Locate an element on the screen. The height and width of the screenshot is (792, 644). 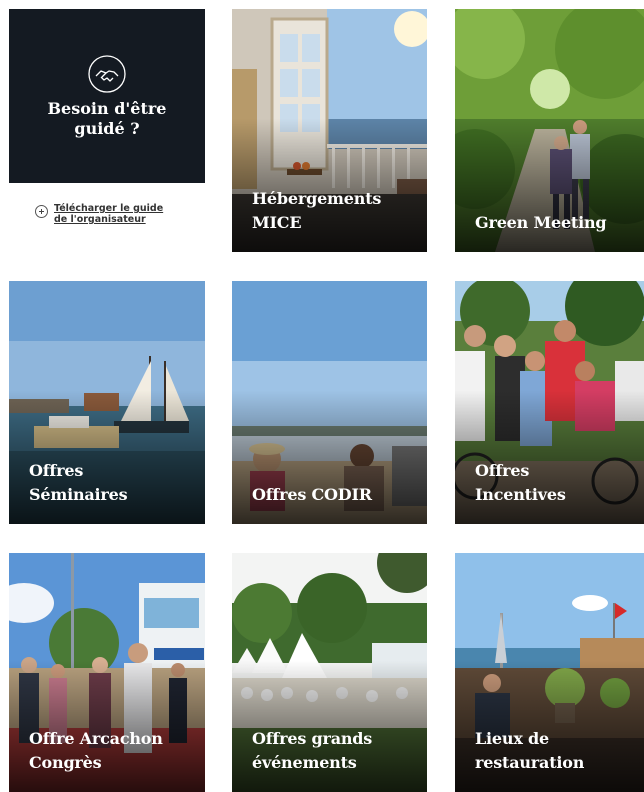
download-guide-link: Télécharger le guide de l'organisateur is located at coordinates (99, 214).